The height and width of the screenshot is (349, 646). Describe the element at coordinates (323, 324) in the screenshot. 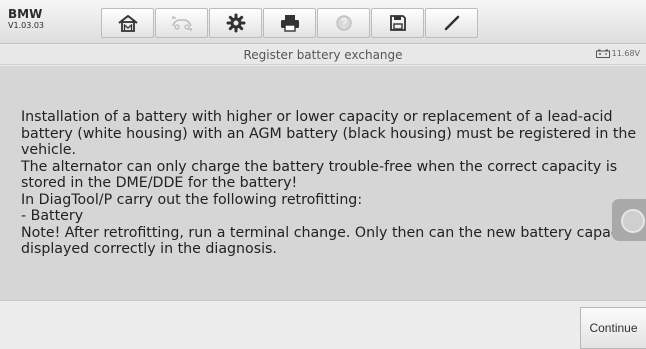

I see `footer-bar: Continue` at that location.